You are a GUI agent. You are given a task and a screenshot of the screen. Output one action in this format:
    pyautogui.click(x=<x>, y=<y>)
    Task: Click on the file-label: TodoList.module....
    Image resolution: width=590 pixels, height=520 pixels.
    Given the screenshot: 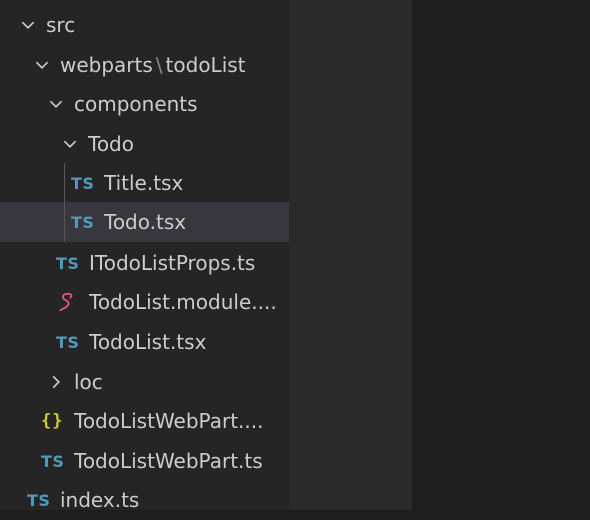 What is the action you would take?
    pyautogui.click(x=183, y=302)
    